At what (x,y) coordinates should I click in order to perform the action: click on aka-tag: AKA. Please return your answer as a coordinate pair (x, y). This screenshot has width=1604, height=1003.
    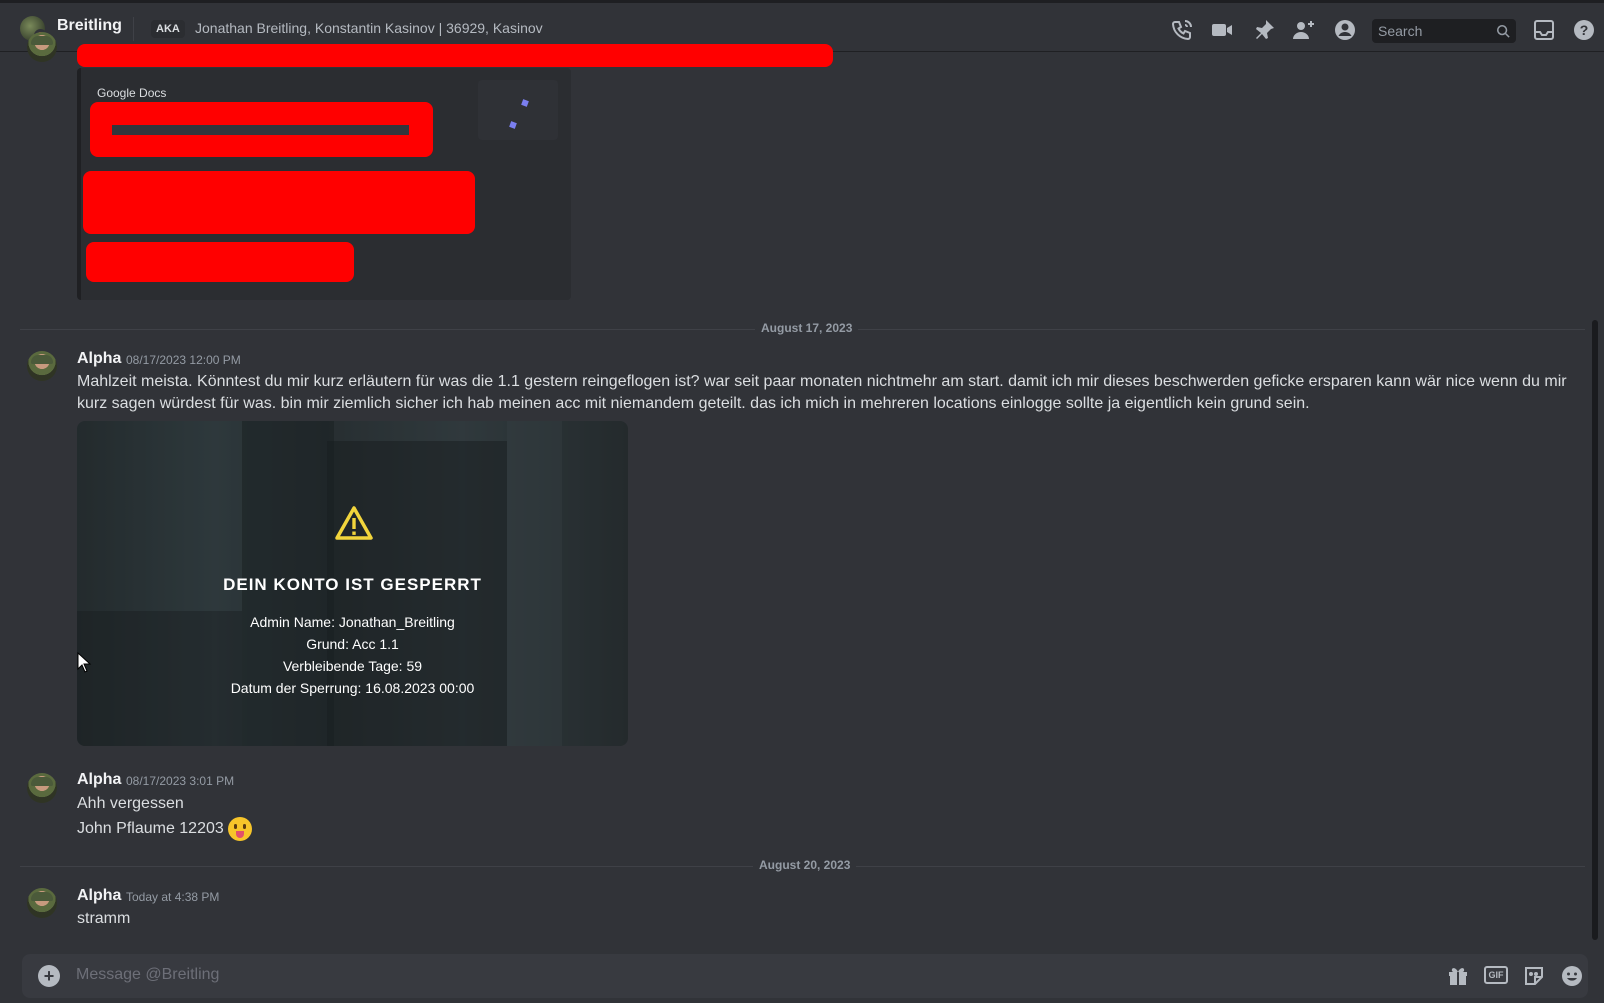
    Looking at the image, I should click on (168, 29).